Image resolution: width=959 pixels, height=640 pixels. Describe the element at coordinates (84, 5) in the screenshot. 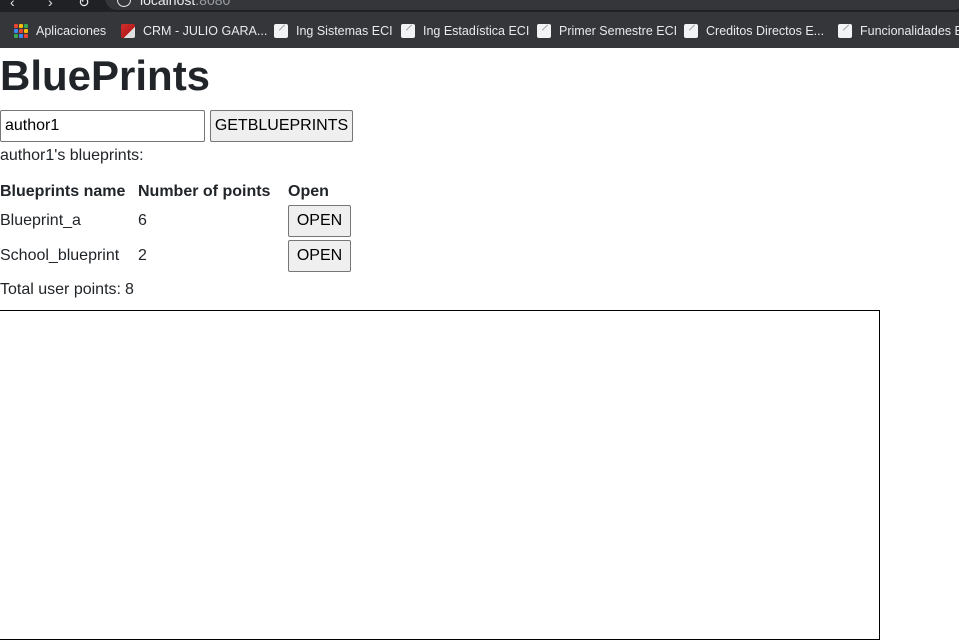

I see `reload-icon: ↻` at that location.